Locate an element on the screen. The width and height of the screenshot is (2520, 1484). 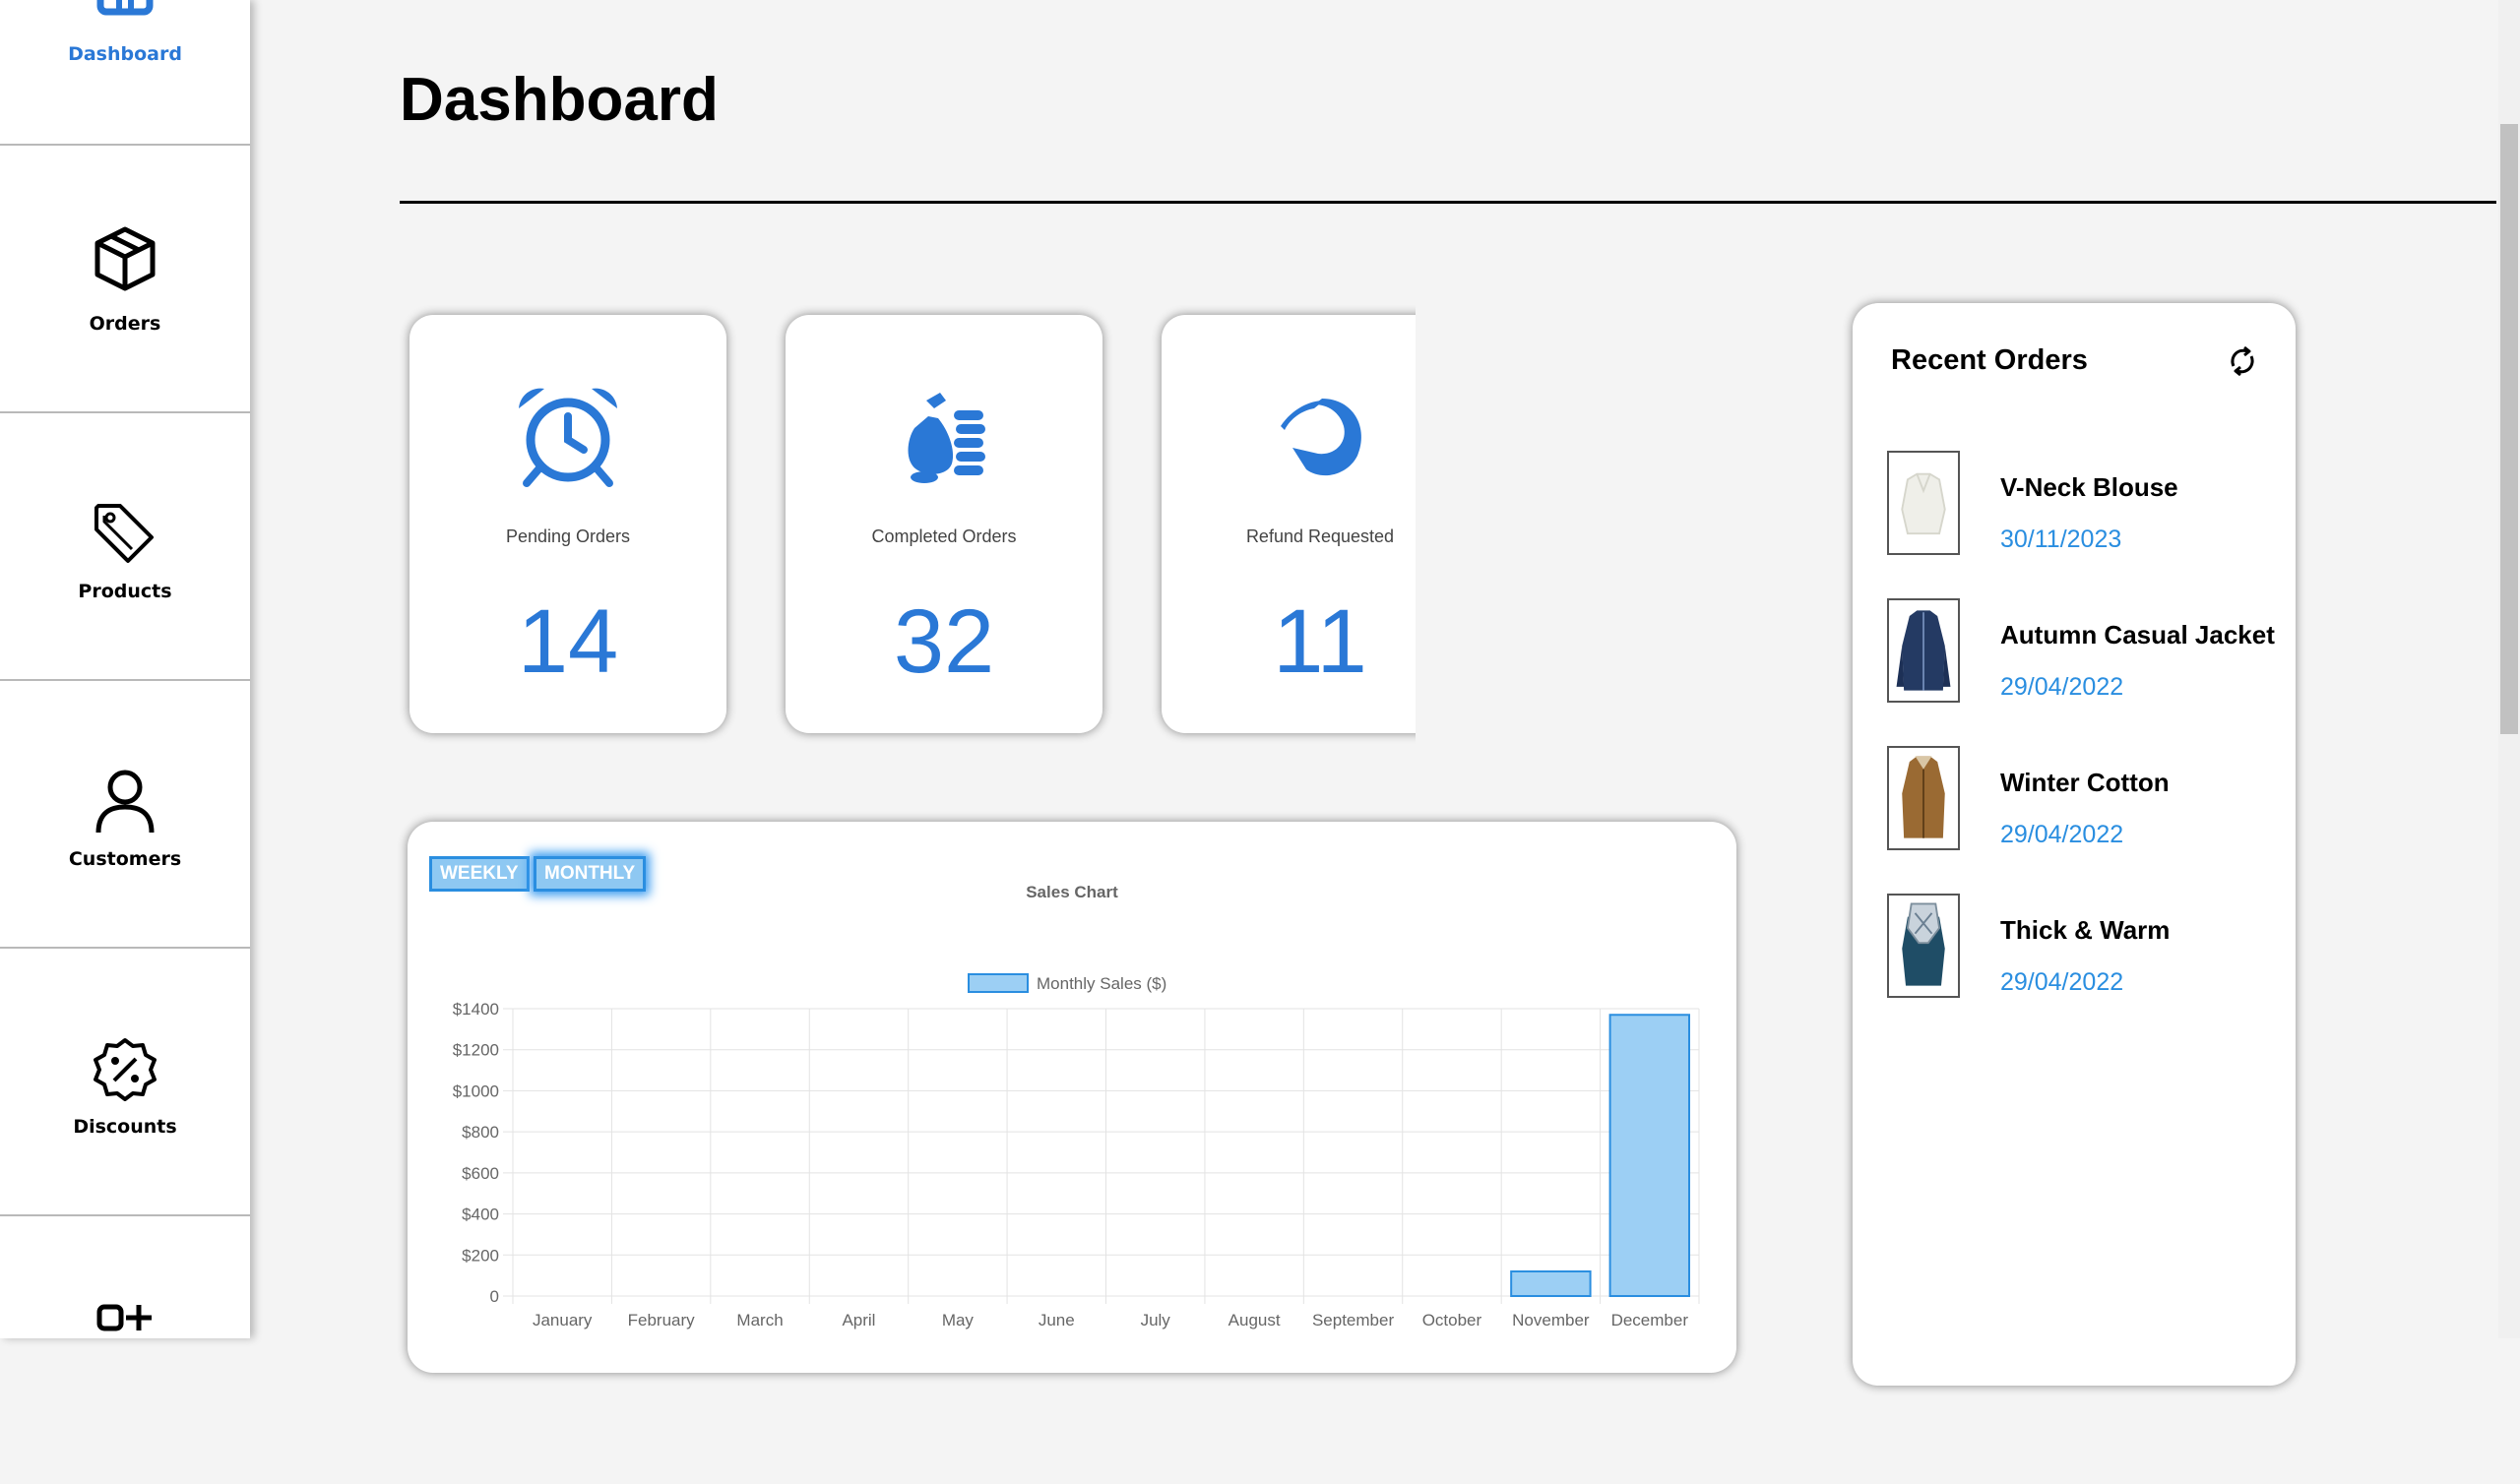
y-tick-label: $600 is located at coordinates (480, 1174).